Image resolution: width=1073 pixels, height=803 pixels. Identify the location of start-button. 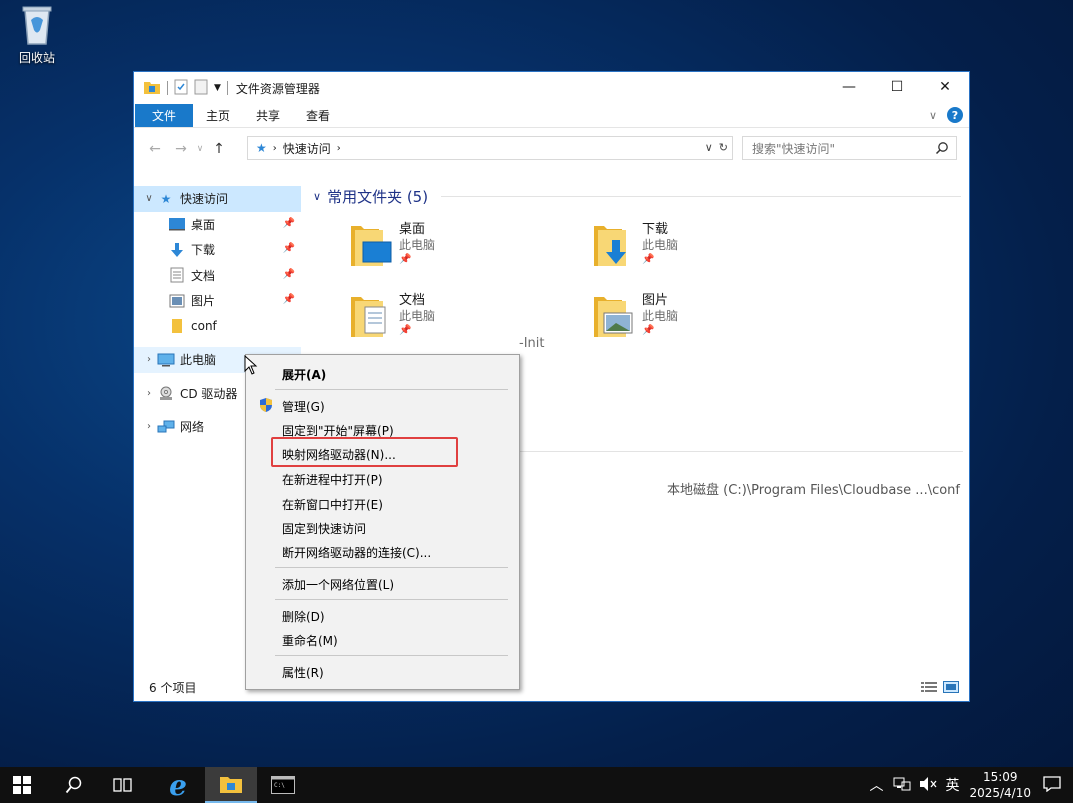
(22, 785).